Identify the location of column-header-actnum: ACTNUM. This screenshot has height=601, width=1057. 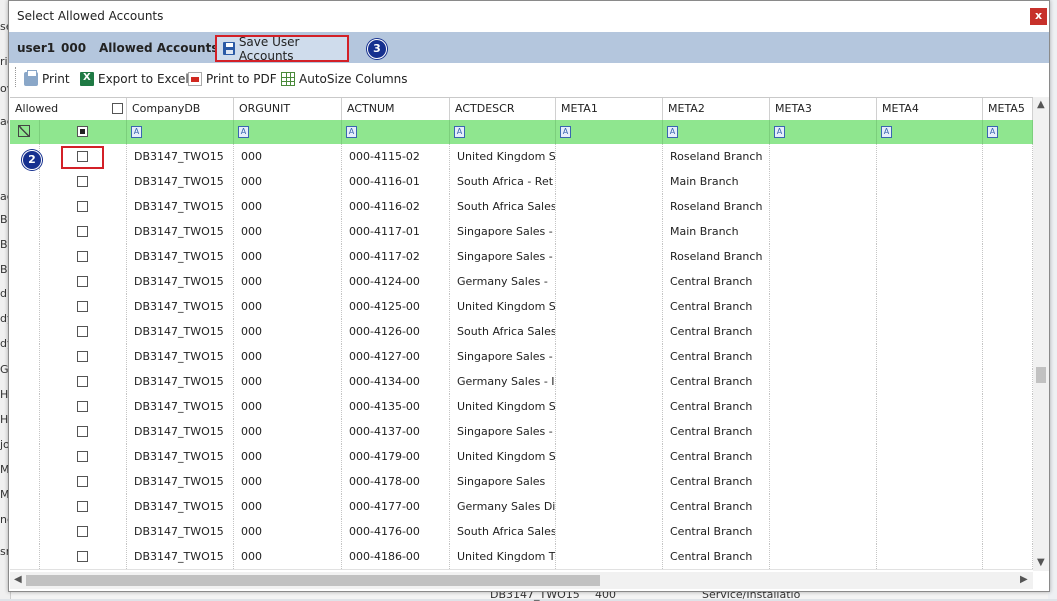
(396, 109).